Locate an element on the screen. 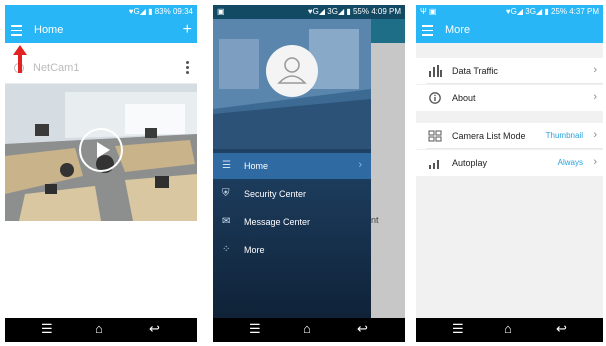 The height and width of the screenshot is (346, 606). battery-level: 55% is located at coordinates (360, 11).